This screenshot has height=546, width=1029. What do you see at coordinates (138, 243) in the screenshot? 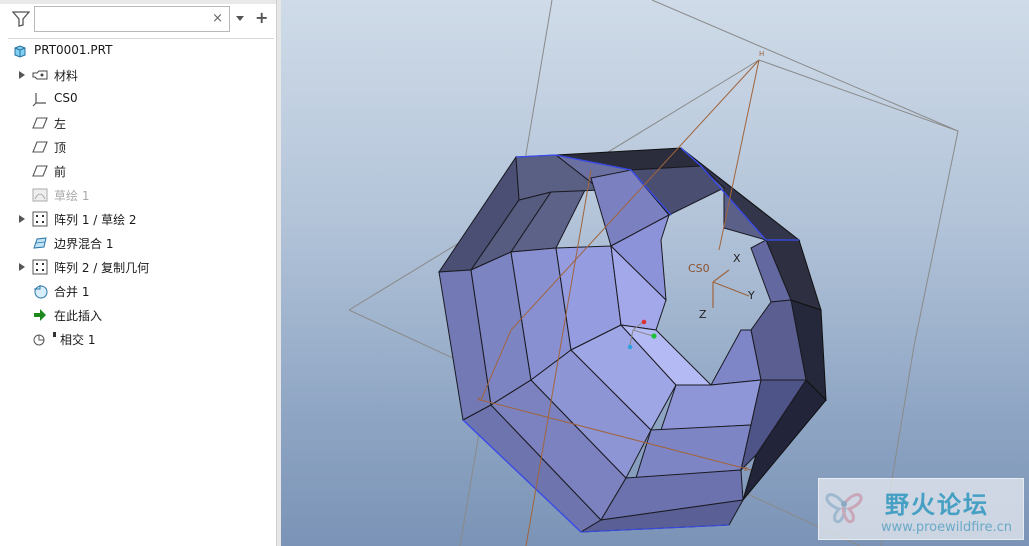
I see `tree-item-boundary-blend-1: 边界混合 1` at bounding box center [138, 243].